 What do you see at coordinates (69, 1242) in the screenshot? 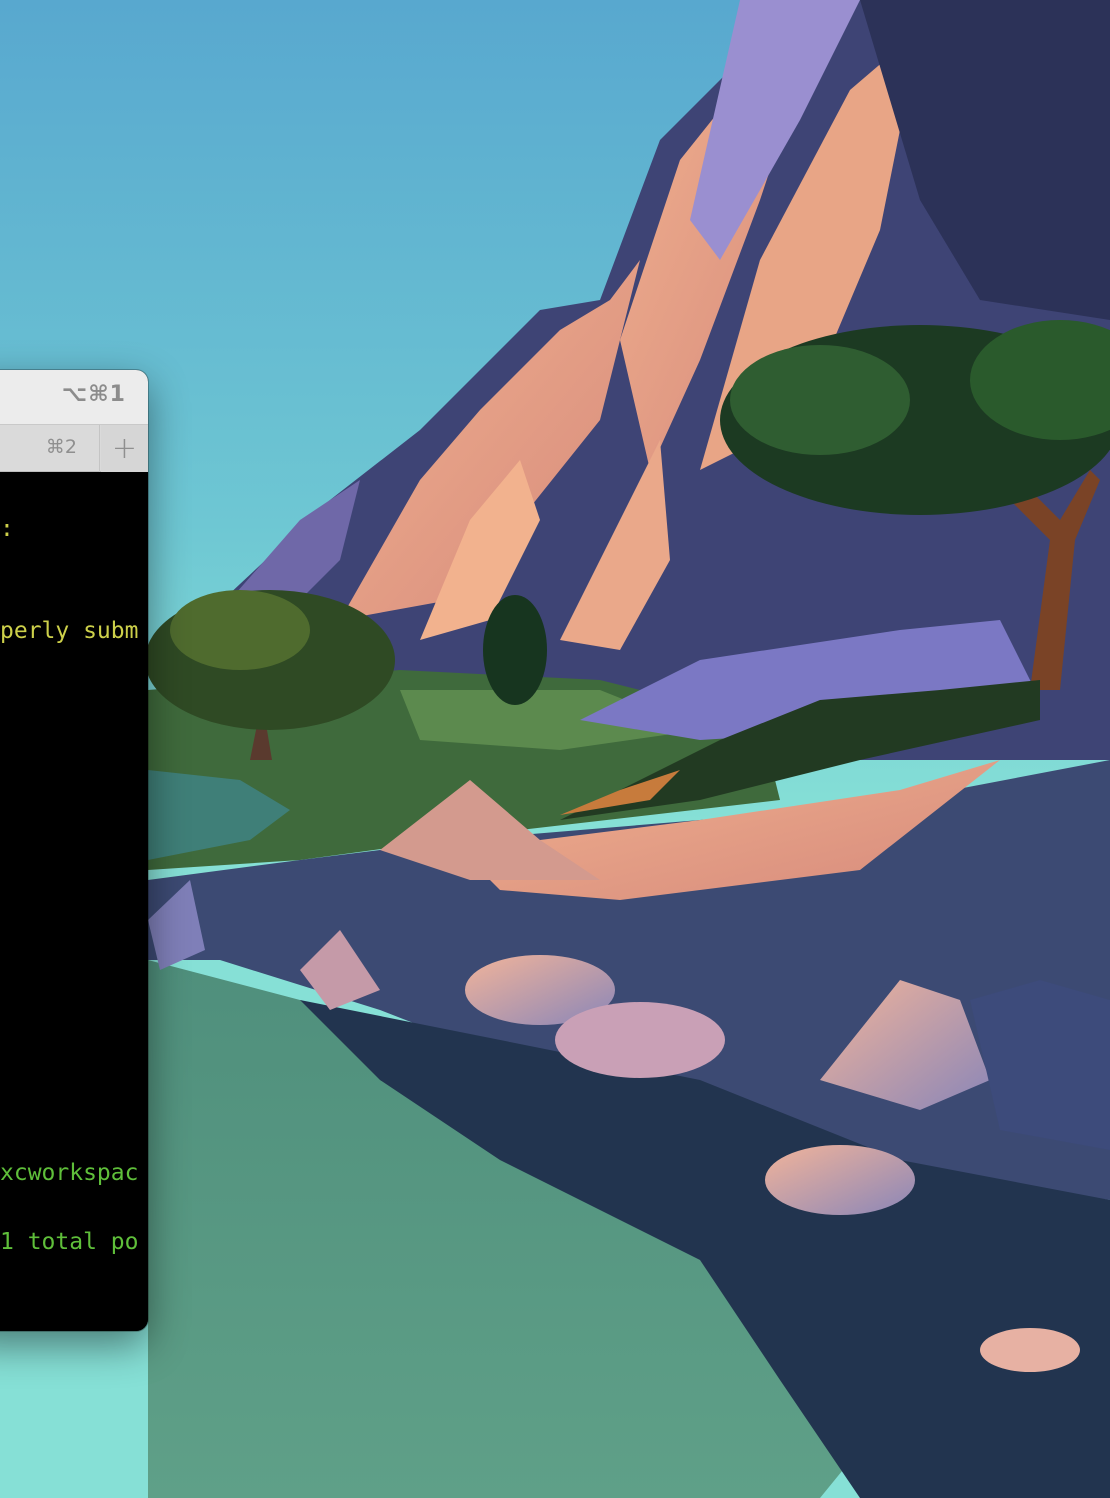
I see `terminal-line: 1 total po` at bounding box center [69, 1242].